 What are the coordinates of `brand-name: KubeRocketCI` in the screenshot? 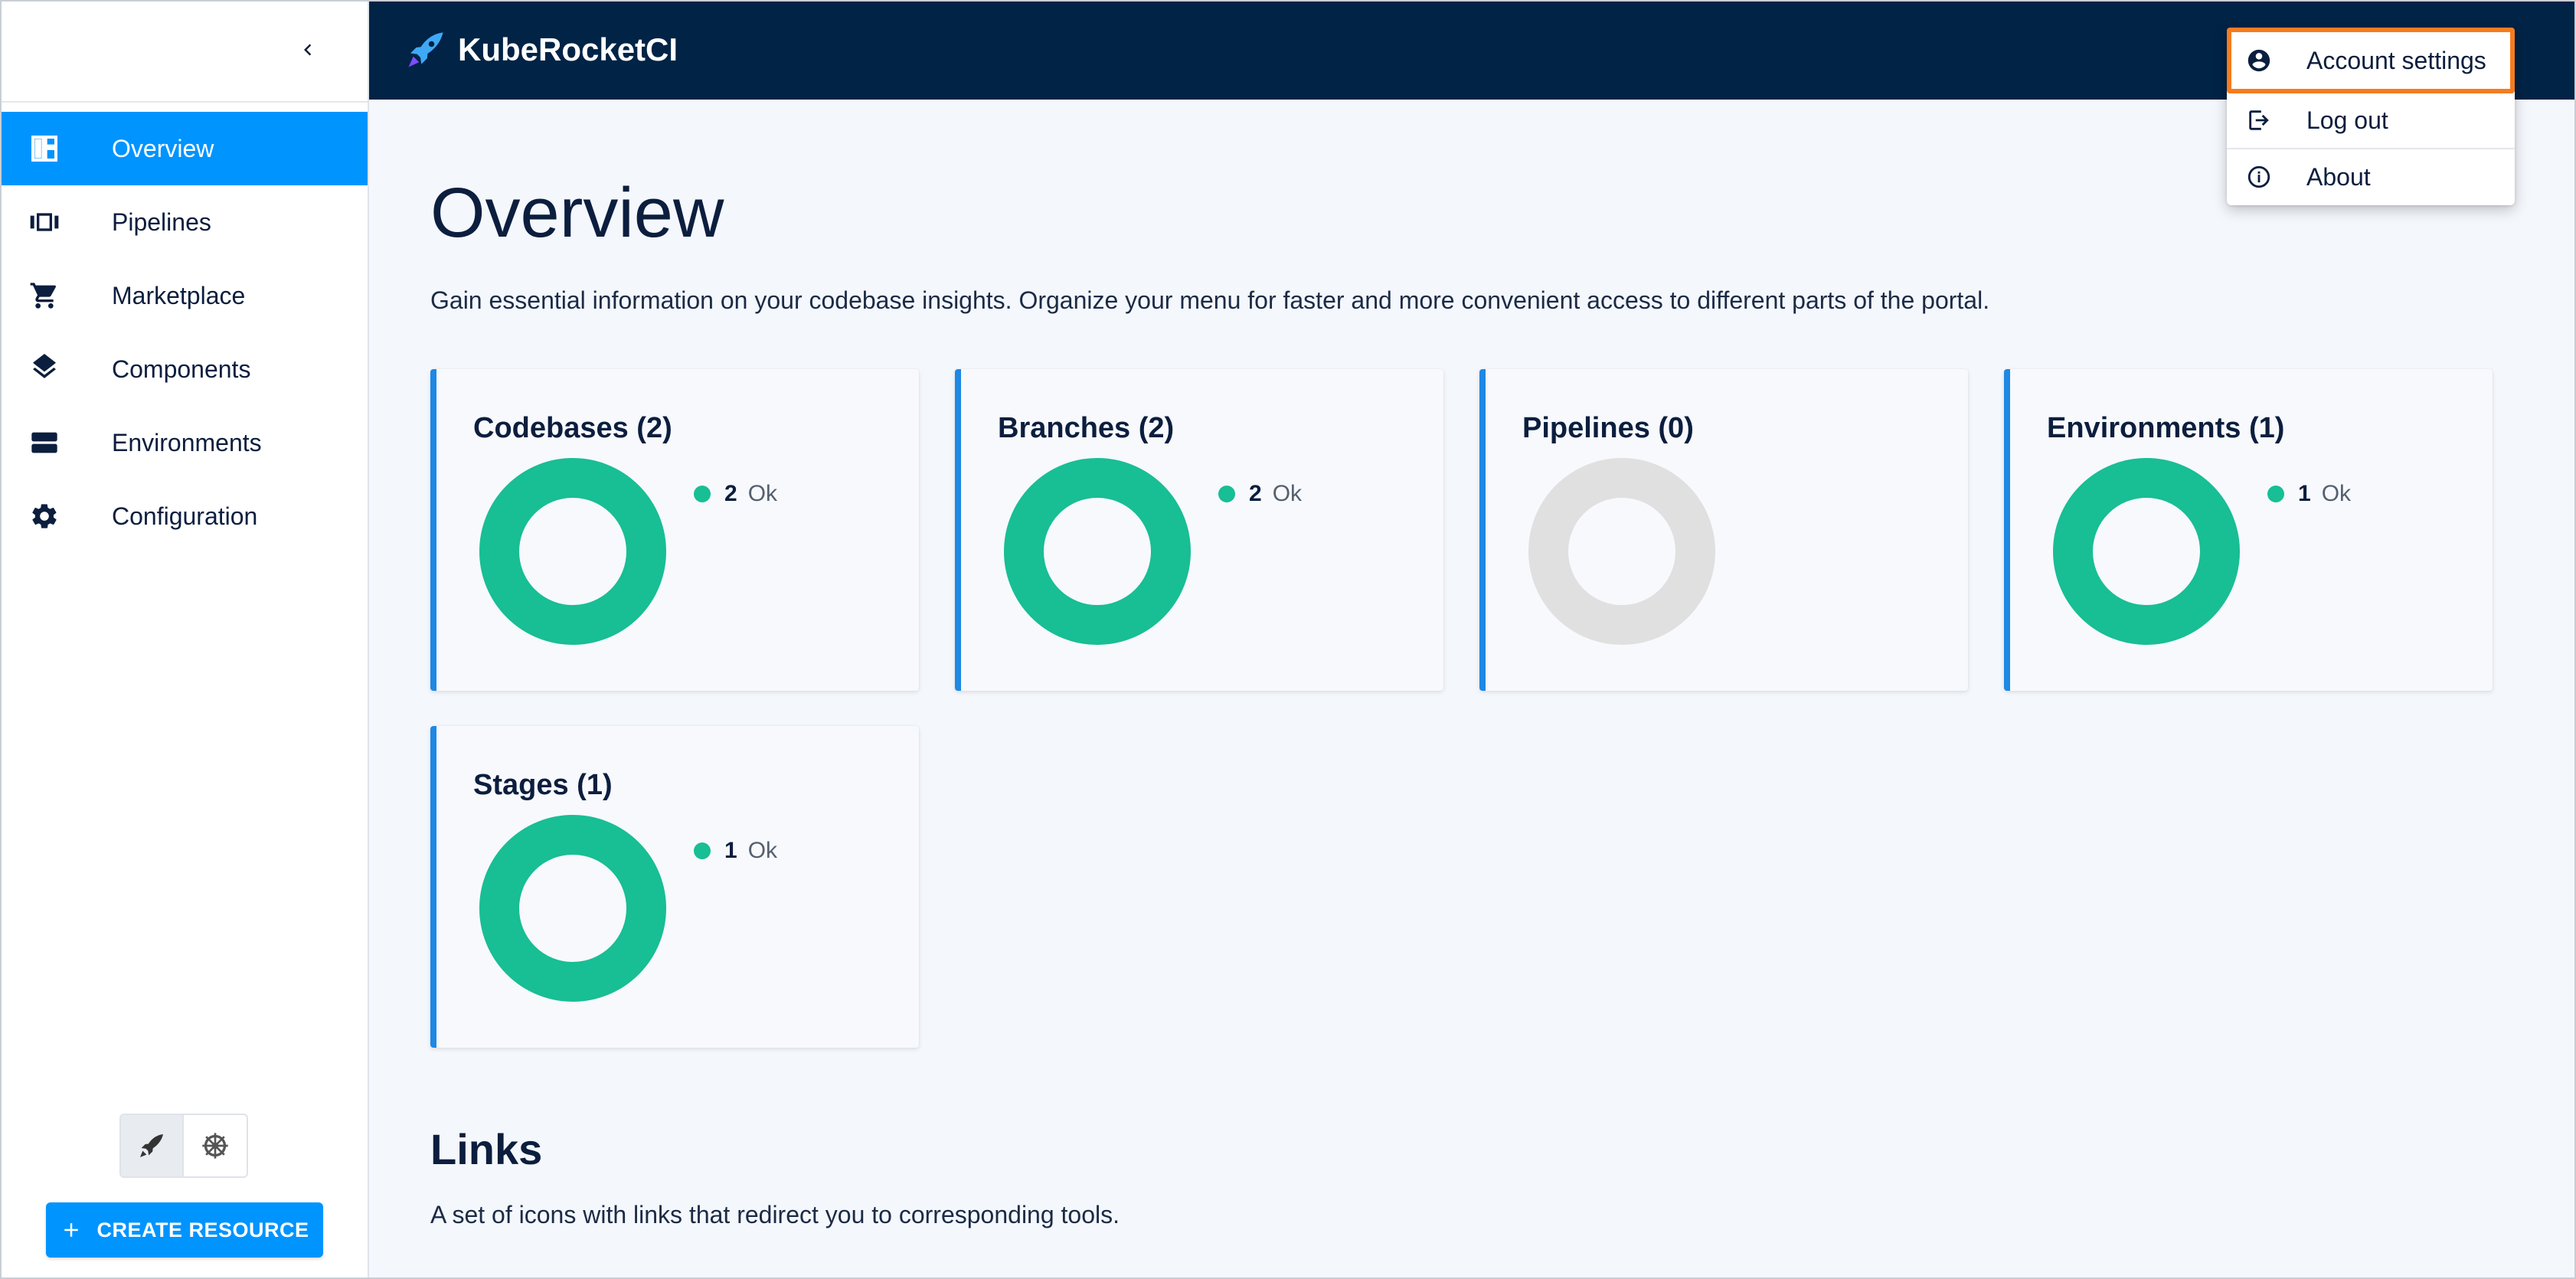 It's located at (568, 49).